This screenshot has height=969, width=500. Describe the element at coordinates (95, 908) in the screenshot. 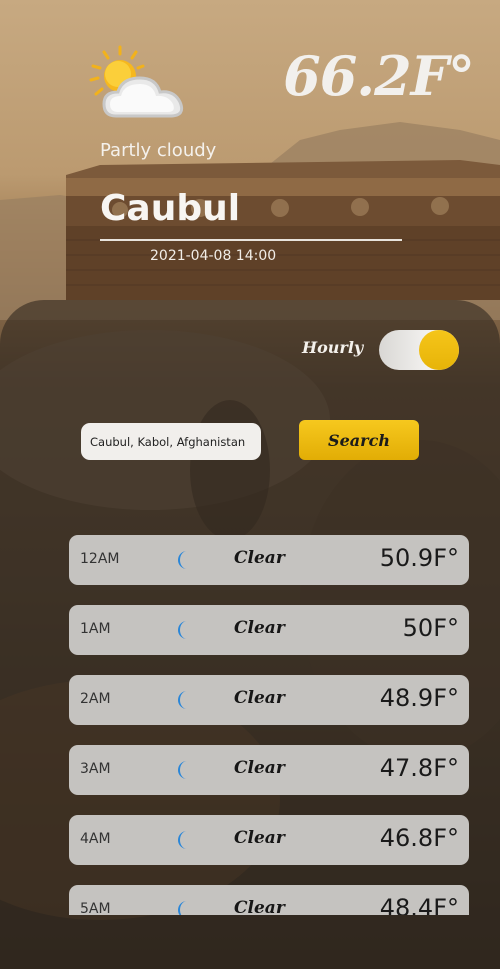

I see `hour-label: 5AM` at that location.